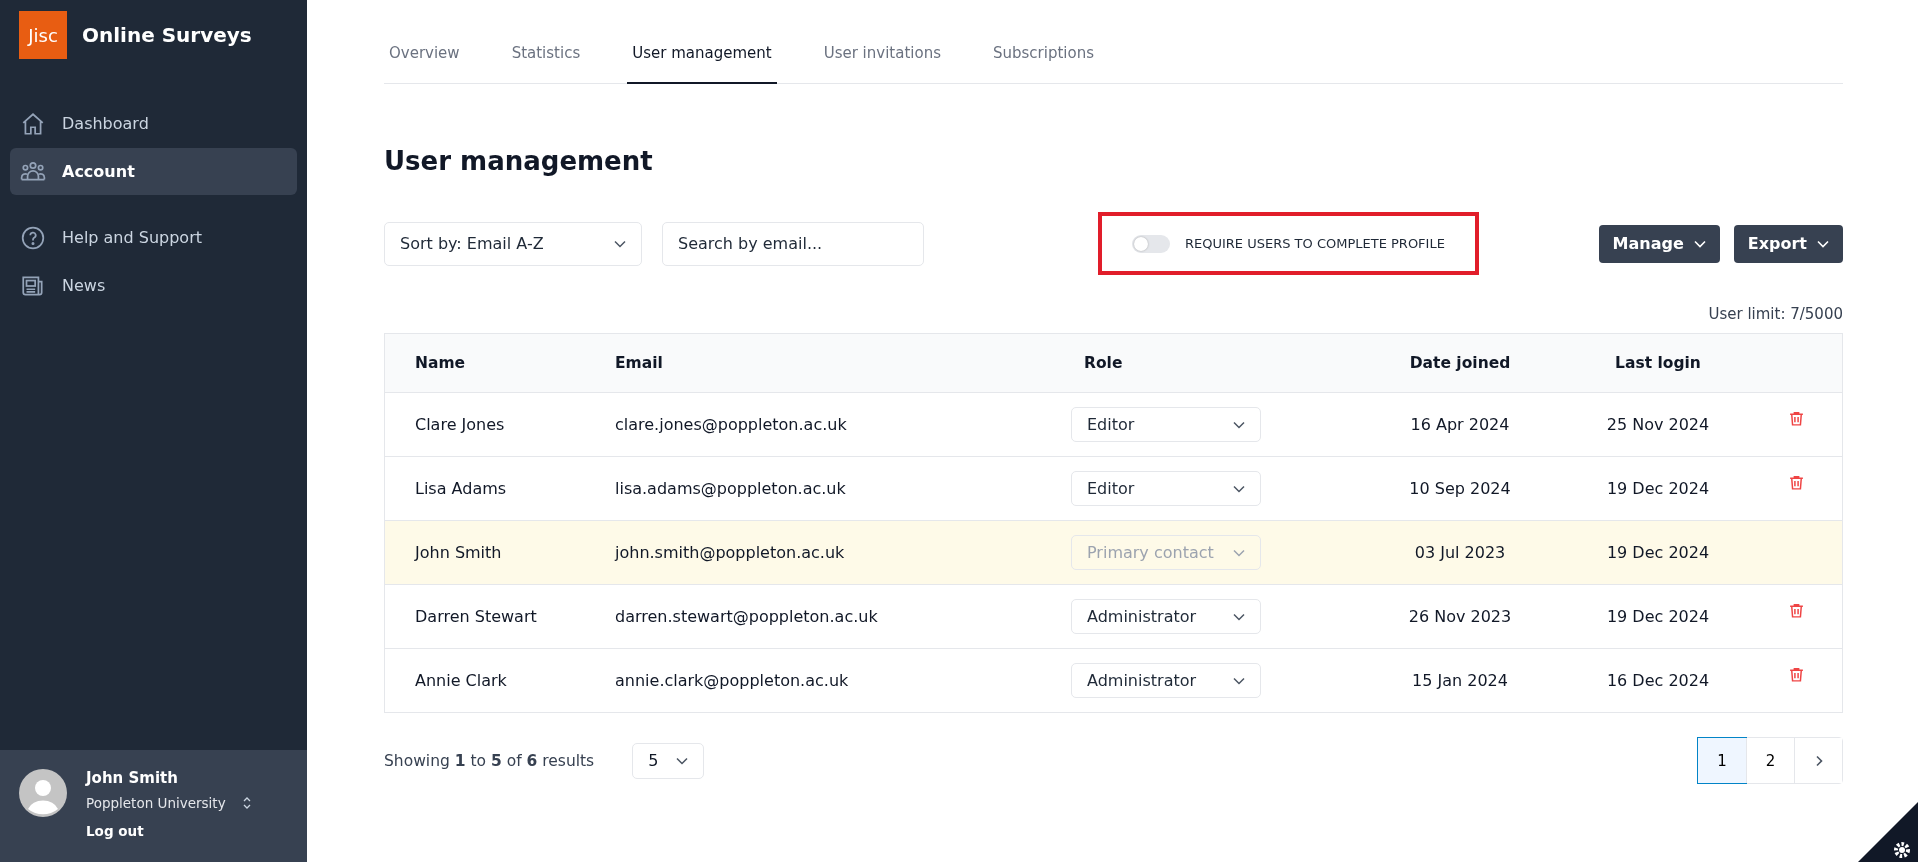  I want to click on table-cell-text: lisa.adams@poppleton.ac.uk, so click(731, 488).